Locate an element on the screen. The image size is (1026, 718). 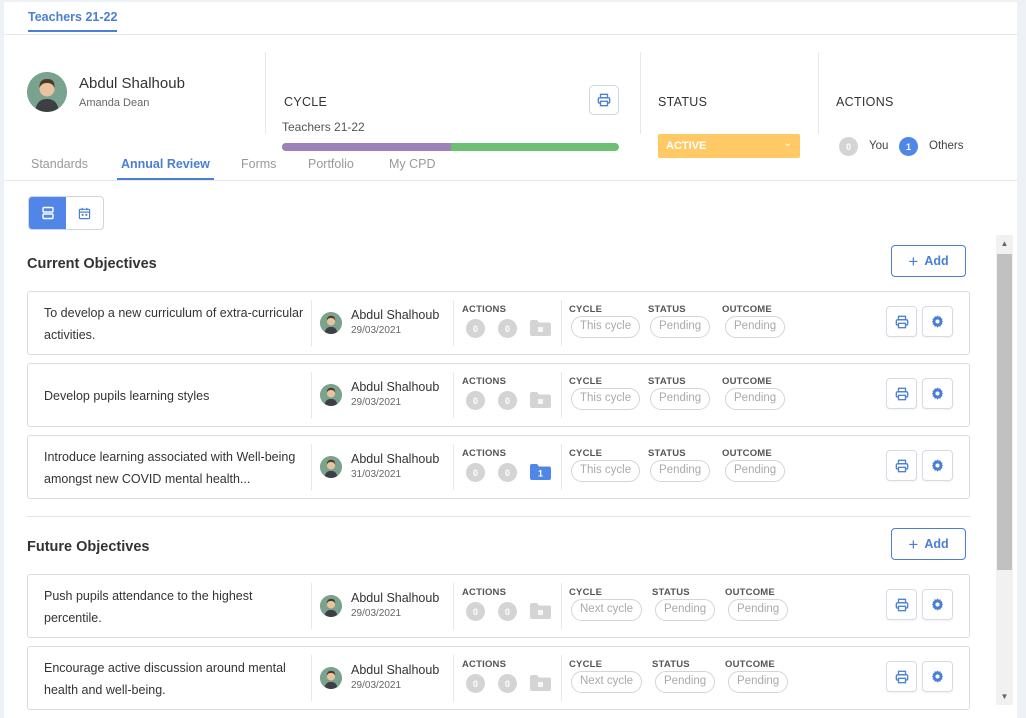
user-name: Abdul Shalhoub is located at coordinates (132, 83).